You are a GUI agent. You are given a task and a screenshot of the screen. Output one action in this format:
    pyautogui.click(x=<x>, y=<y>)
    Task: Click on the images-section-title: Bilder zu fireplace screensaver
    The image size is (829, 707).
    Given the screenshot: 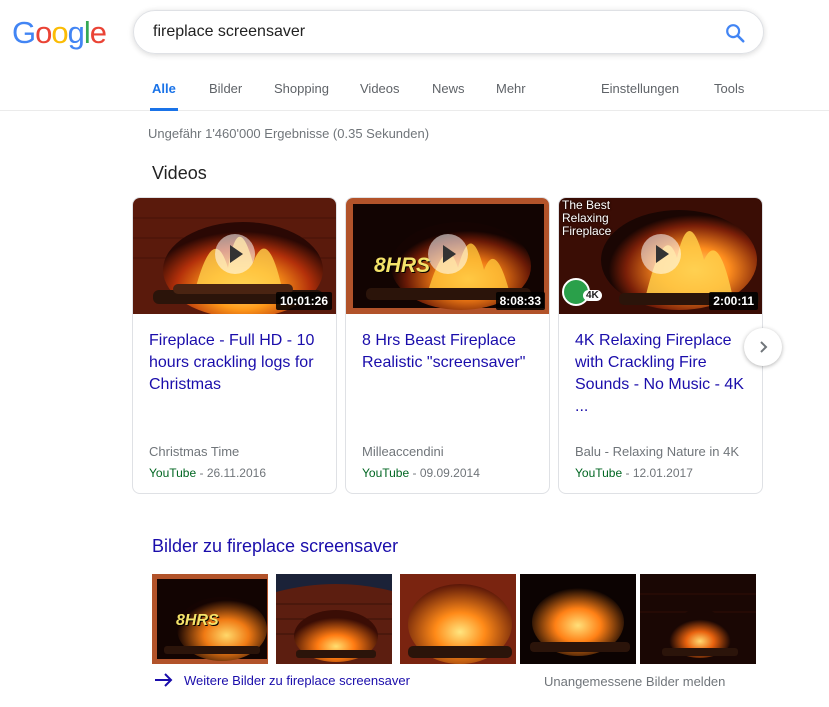 What is the action you would take?
    pyautogui.click(x=275, y=546)
    